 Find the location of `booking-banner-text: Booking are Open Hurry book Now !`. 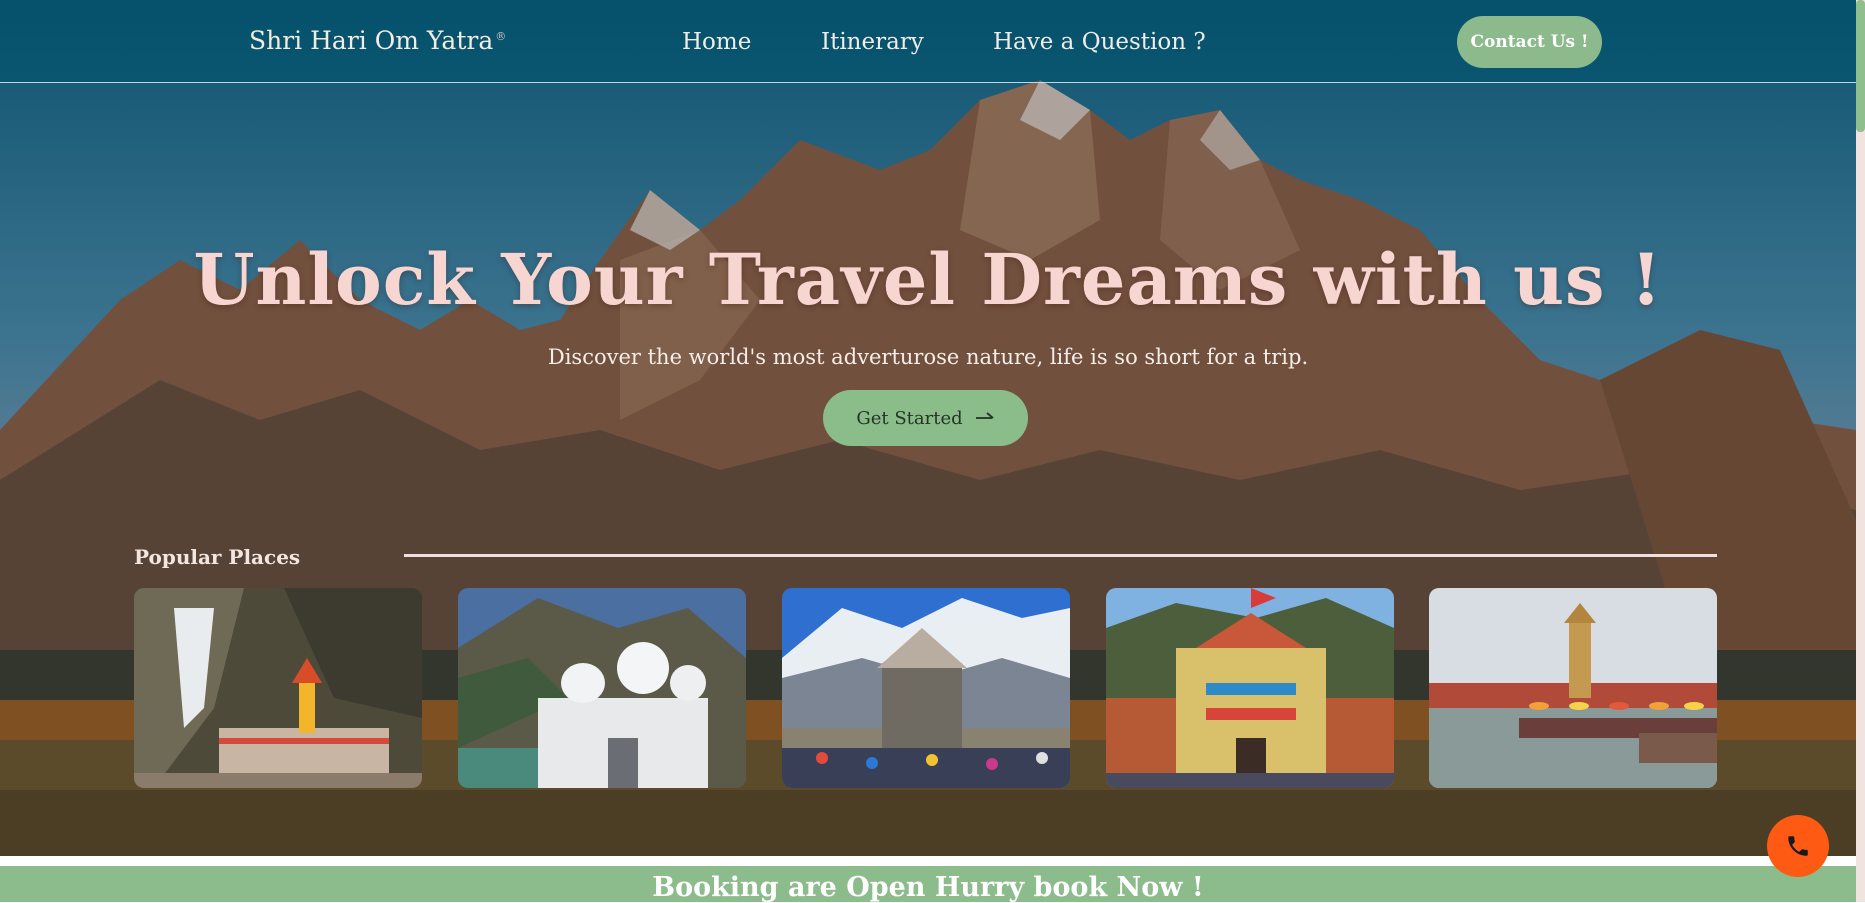

booking-banner-text: Booking are Open Hurry book Now ! is located at coordinates (928, 887).